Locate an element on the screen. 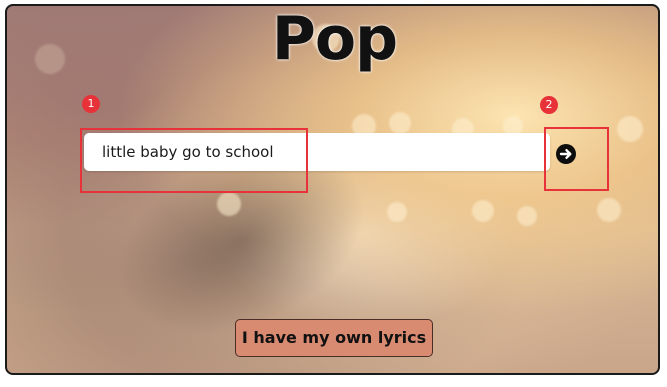 This screenshot has width=667, height=387. submit-button is located at coordinates (566, 154).